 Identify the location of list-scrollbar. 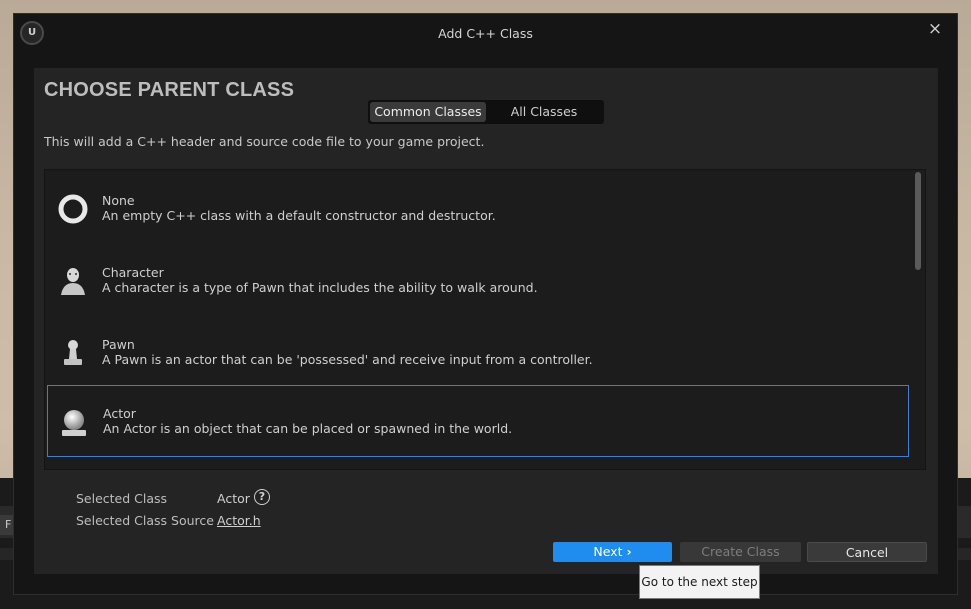
(918, 320).